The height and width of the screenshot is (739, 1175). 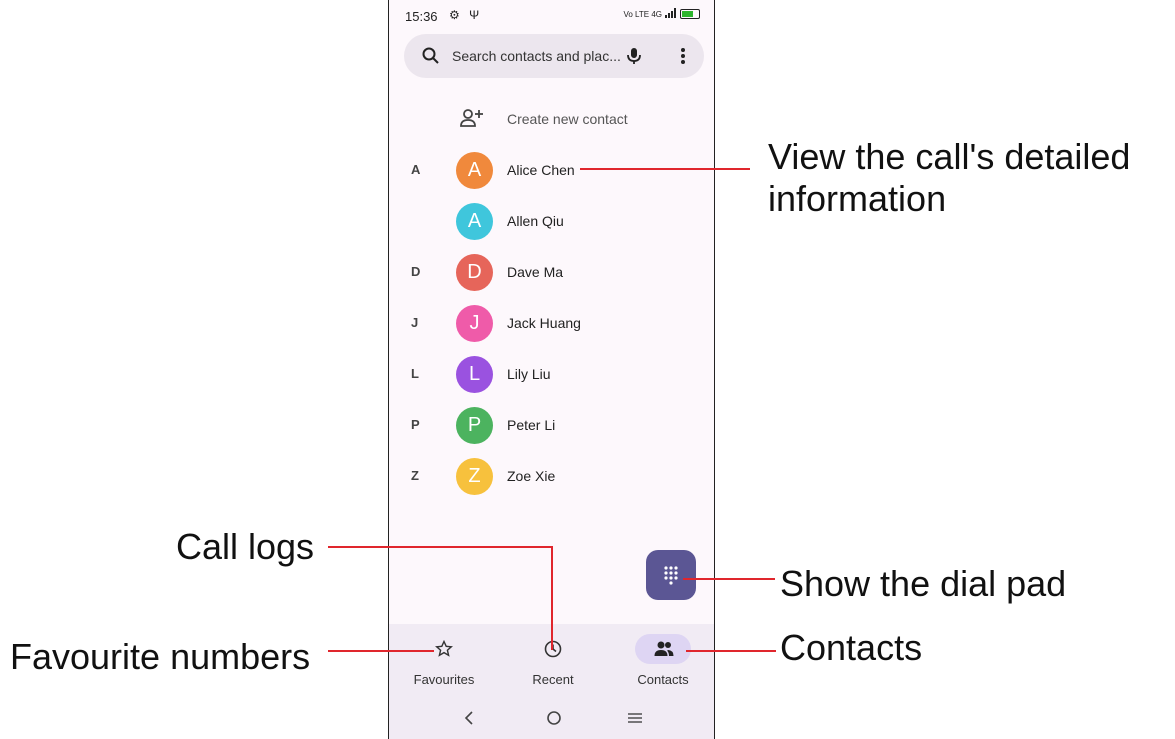 What do you see at coordinates (663, 664) in the screenshot?
I see `tab-contacts: Contacts` at bounding box center [663, 664].